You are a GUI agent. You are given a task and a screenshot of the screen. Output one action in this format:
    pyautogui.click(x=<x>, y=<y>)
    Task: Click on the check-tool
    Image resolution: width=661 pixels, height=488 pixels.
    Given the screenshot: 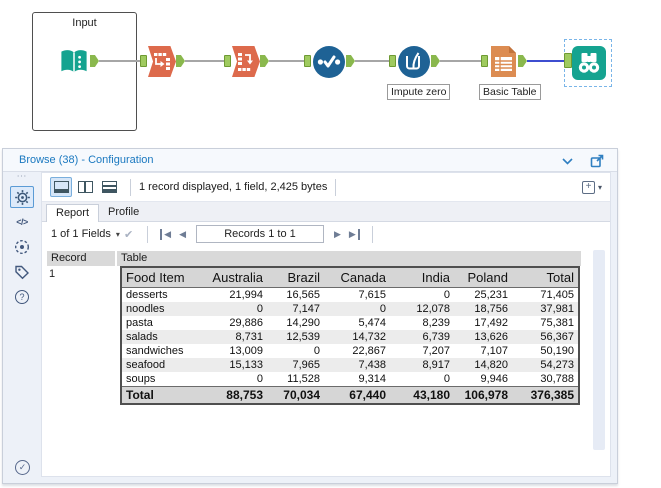 What is the action you would take?
    pyautogui.click(x=329, y=62)
    